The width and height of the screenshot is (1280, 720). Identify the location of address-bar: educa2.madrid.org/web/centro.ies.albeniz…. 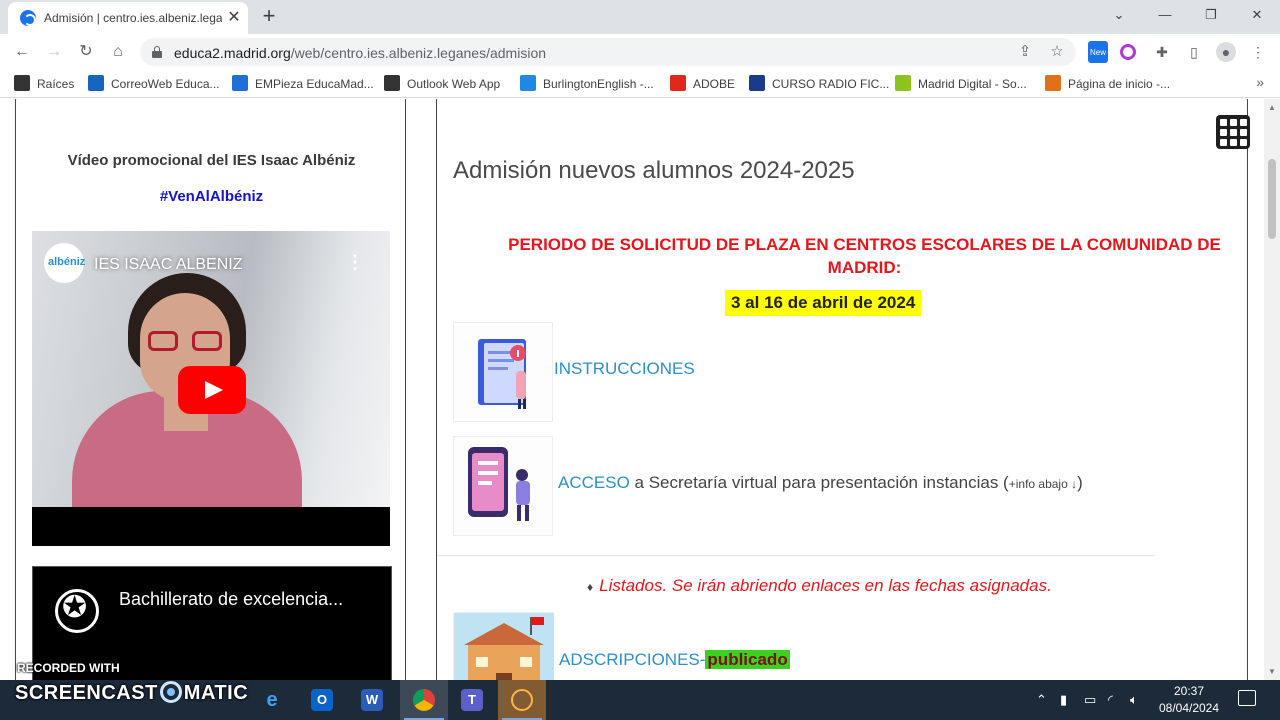
(608, 52).